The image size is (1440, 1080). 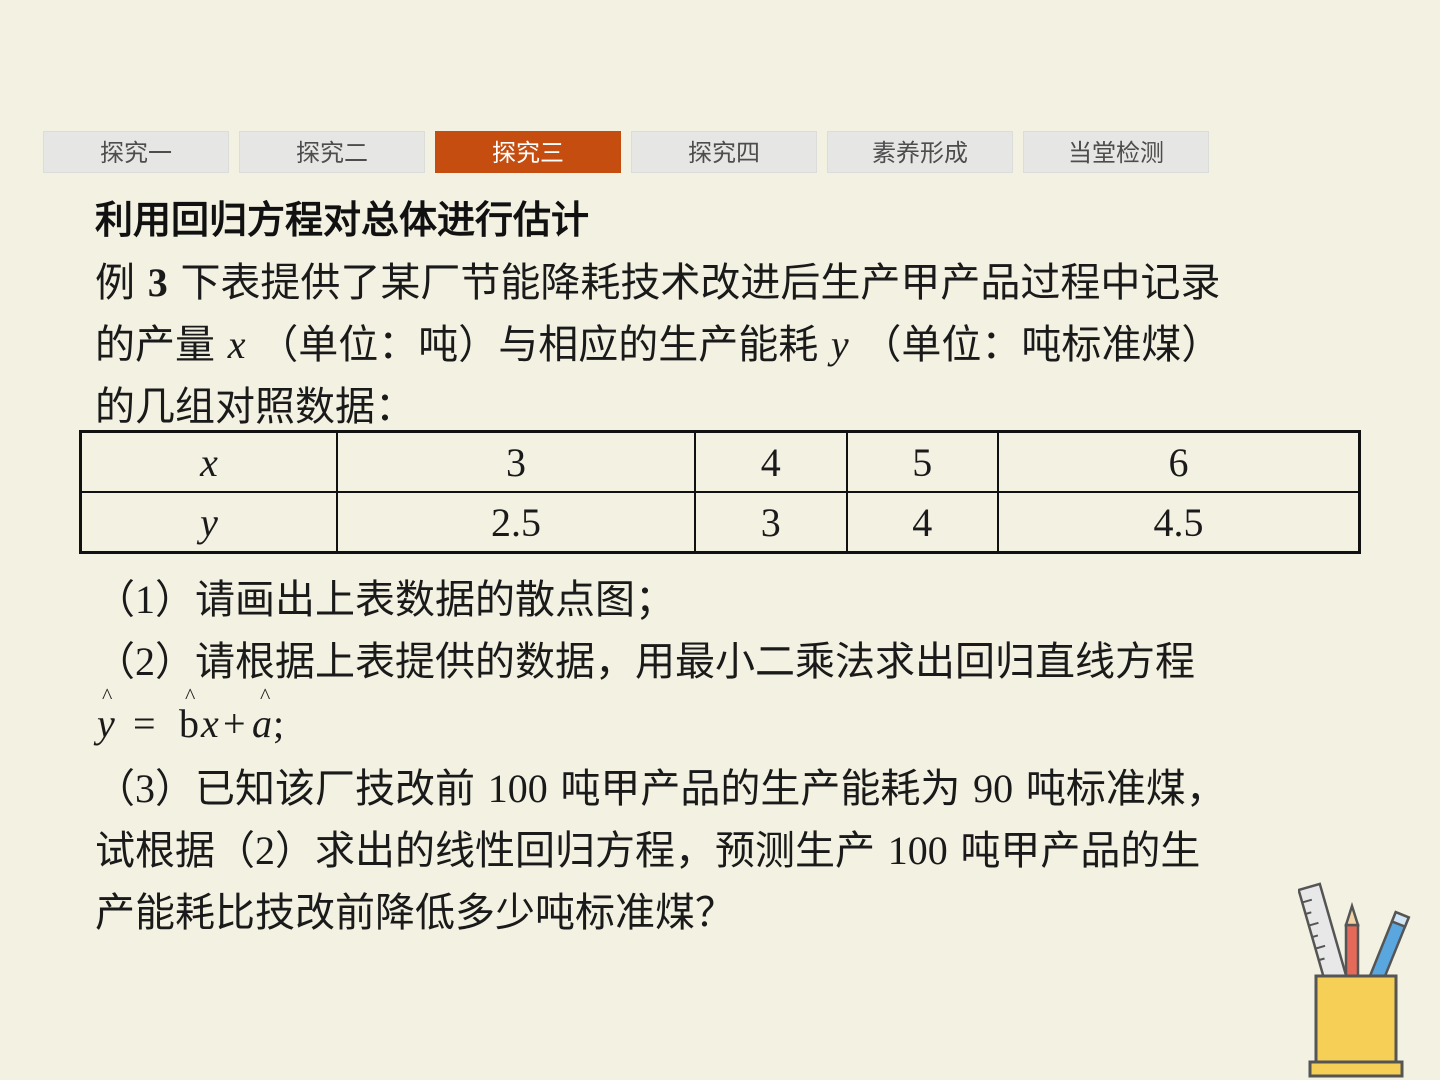 What do you see at coordinates (538, 345) in the screenshot?
I see `example-text-line2b: （单位：吨）与相应的生产能耗` at bounding box center [538, 345].